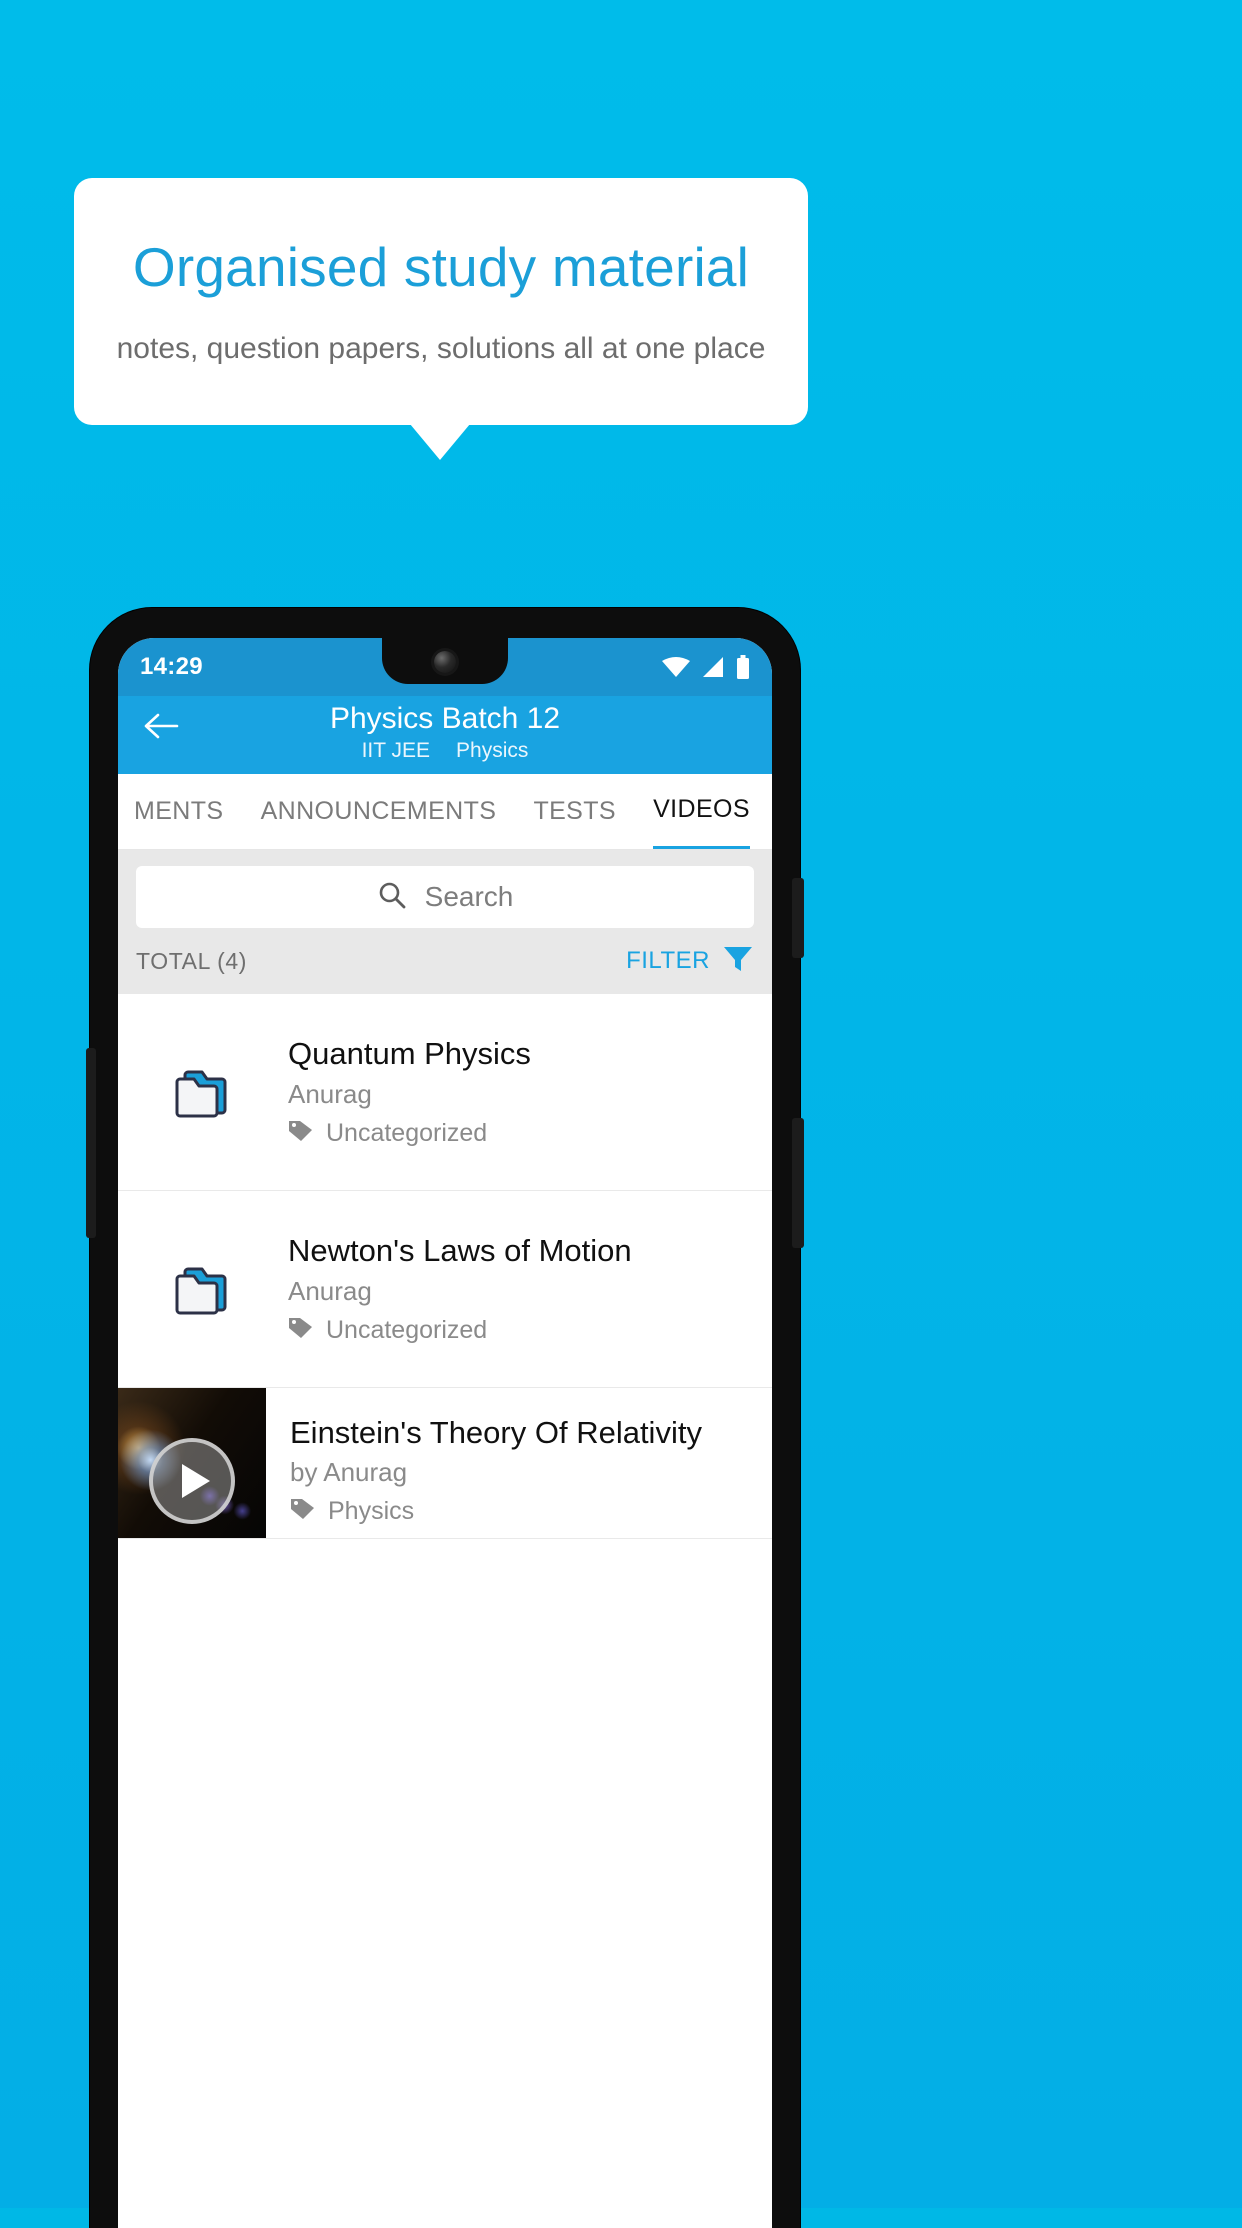 The image size is (1242, 2228). I want to click on wifi-icon, so click(676, 667).